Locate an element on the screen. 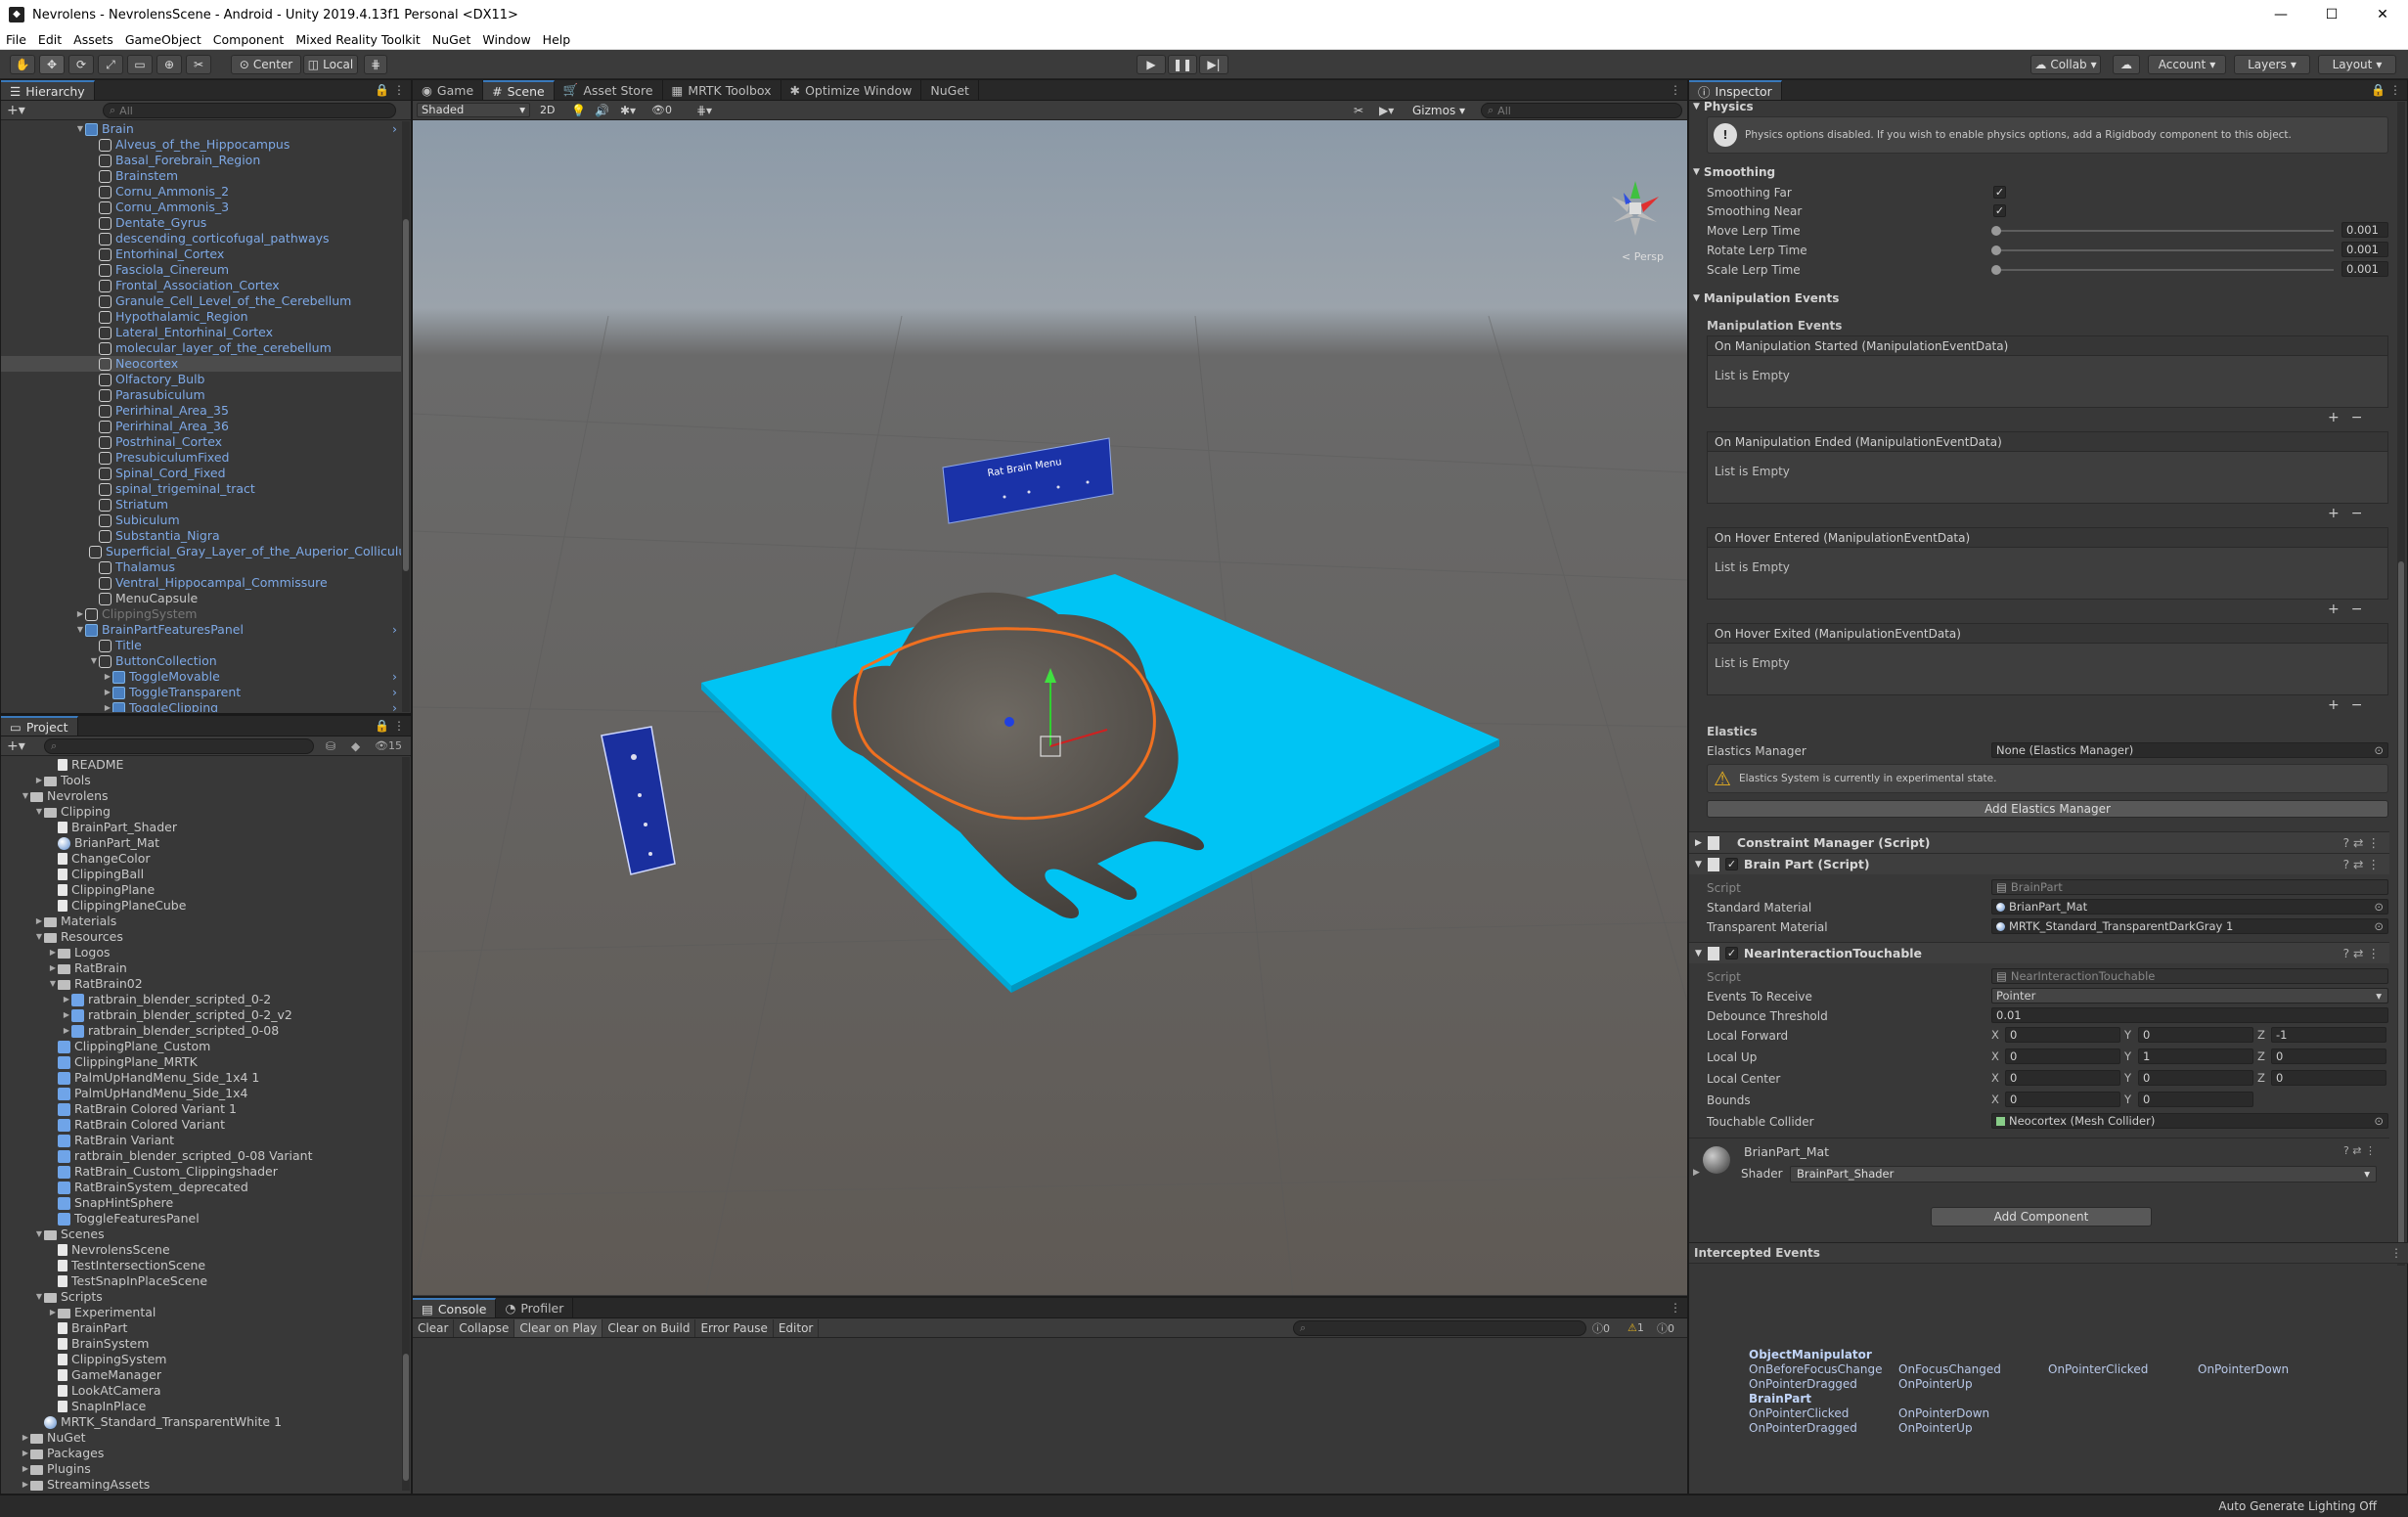  tab-scene: # Scene is located at coordinates (519, 90).